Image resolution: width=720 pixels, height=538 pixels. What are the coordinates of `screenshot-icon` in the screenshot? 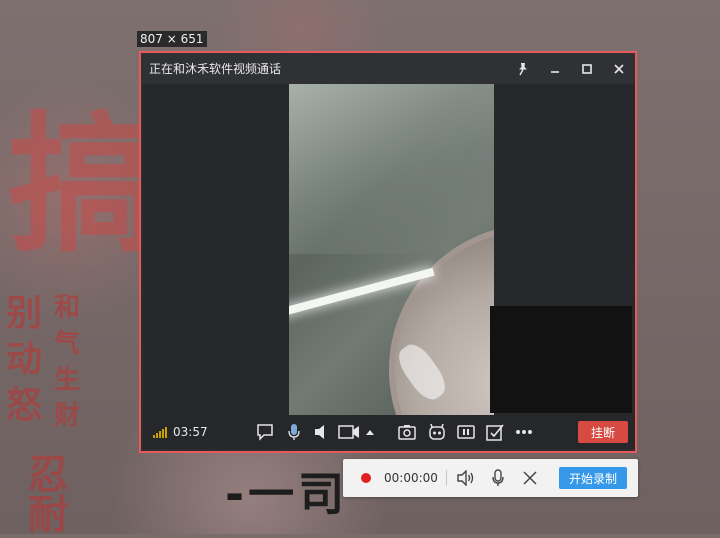 It's located at (407, 432).